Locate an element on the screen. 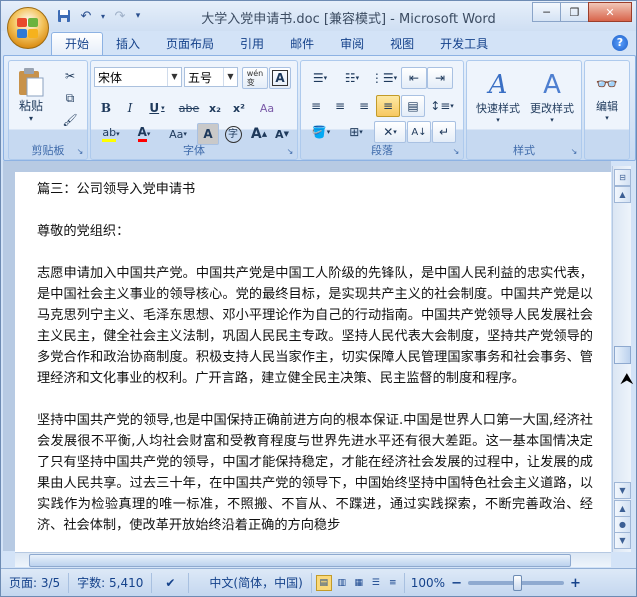 This screenshot has height=597, width=637. grow-font-button: A ▲ is located at coordinates (259, 134).